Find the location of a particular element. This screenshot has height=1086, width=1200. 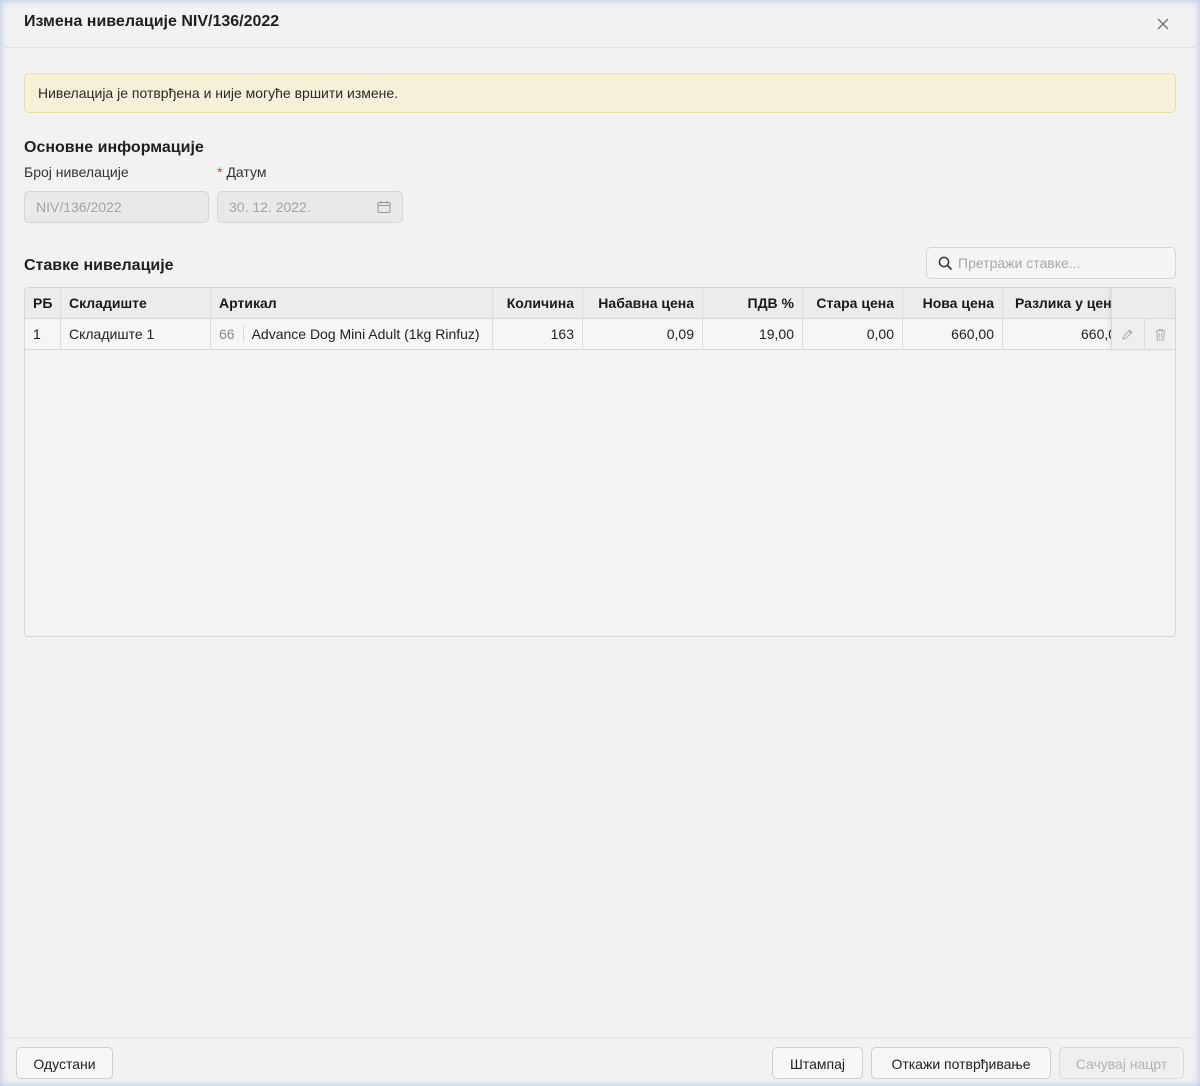

pencil-icon is located at coordinates (1127, 334).